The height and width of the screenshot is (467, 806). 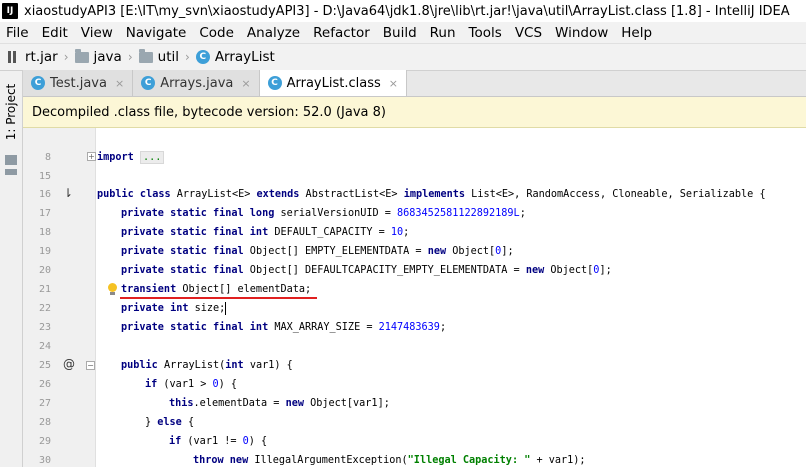 What do you see at coordinates (414, 176) in the screenshot?
I see `code-line: 15` at bounding box center [414, 176].